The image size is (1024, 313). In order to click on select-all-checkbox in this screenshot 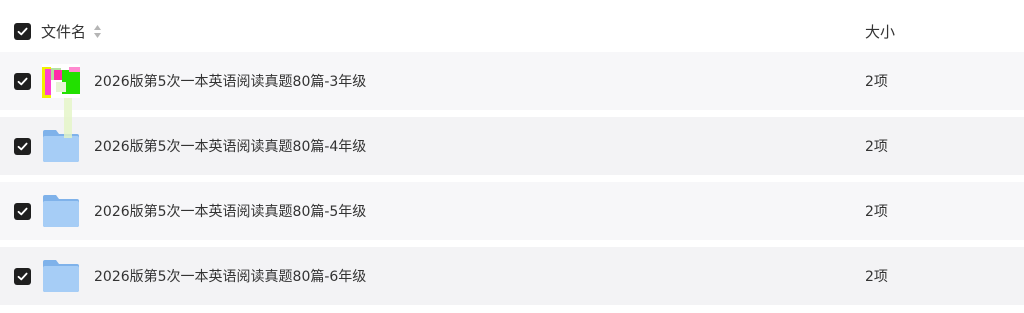, I will do `click(22, 31)`.